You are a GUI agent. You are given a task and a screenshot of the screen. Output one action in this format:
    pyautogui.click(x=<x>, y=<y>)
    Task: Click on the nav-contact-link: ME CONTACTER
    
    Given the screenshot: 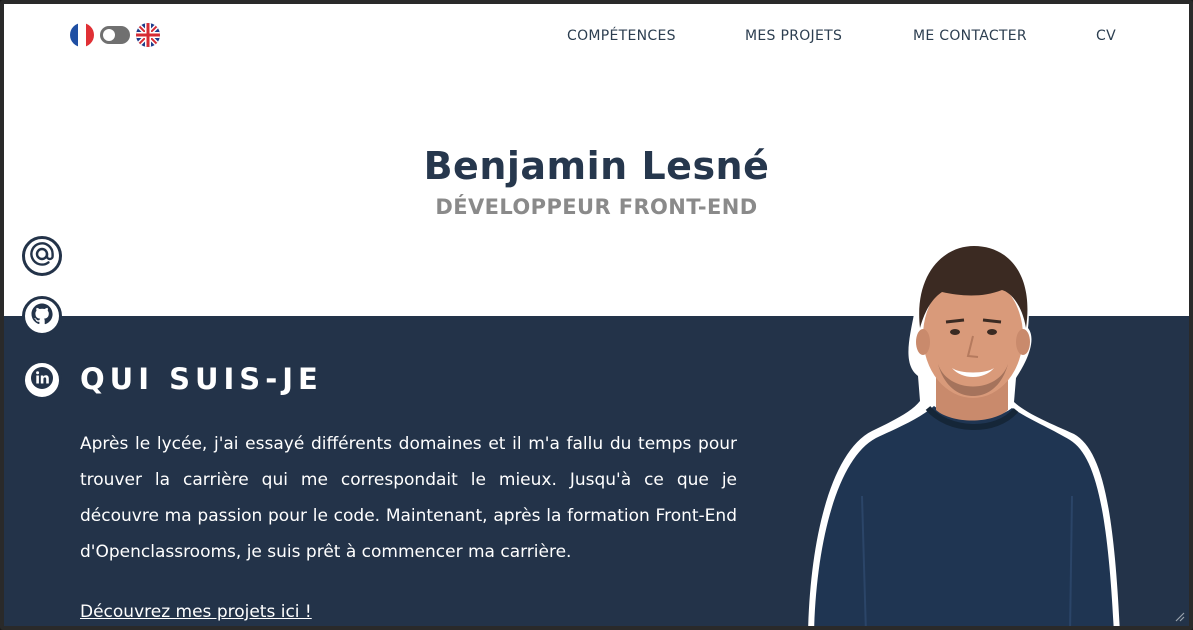 What is the action you would take?
    pyautogui.click(x=970, y=36)
    